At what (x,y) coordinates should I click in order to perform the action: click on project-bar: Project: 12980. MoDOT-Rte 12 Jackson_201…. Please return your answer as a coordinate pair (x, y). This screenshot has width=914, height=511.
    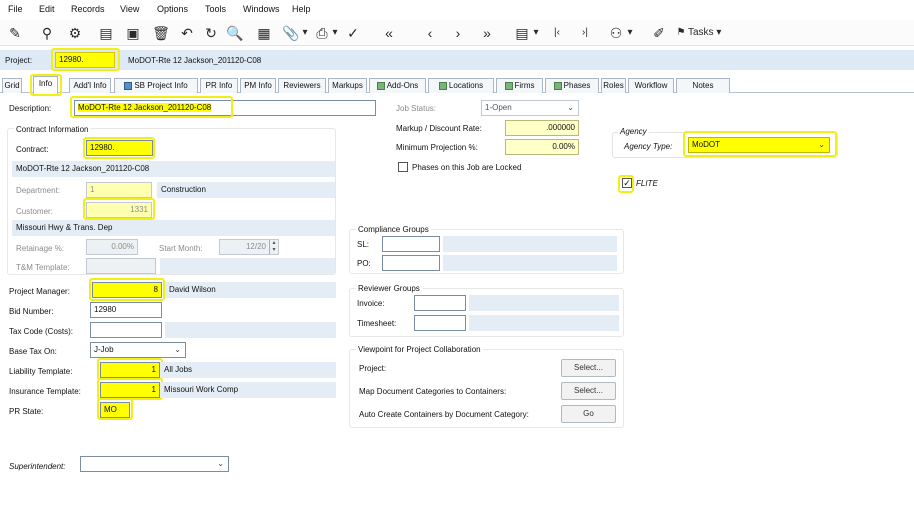
    Looking at the image, I should click on (457, 60).